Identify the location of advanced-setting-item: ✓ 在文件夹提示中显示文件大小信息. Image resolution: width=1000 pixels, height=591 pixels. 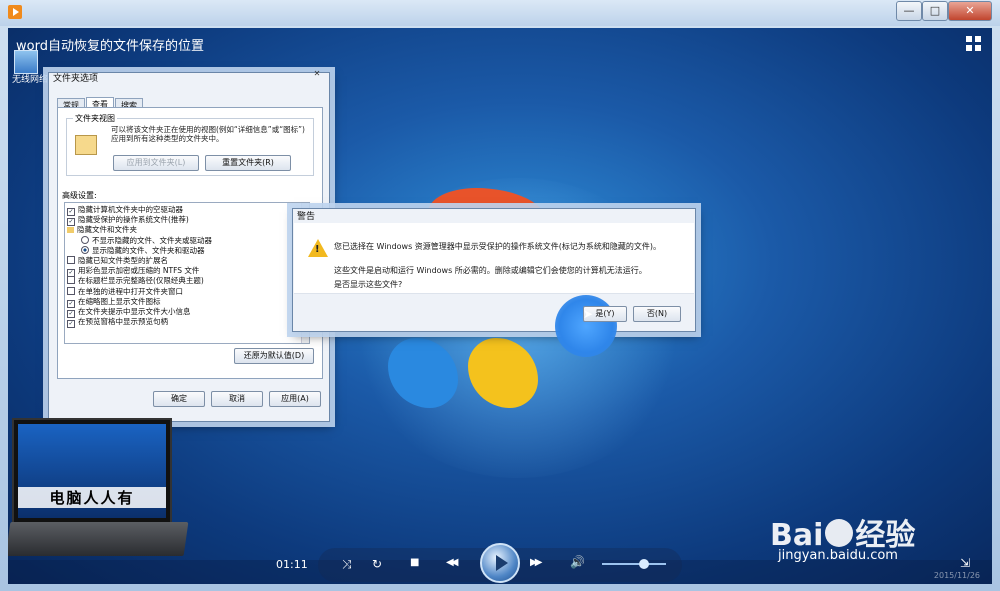
(129, 312).